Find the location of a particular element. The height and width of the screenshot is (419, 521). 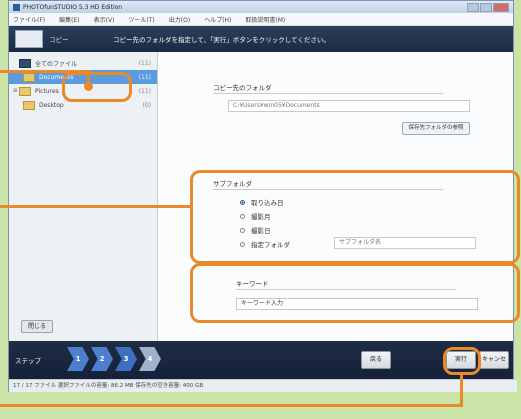

step-3-arrow: 3 is located at coordinates (126, 359).